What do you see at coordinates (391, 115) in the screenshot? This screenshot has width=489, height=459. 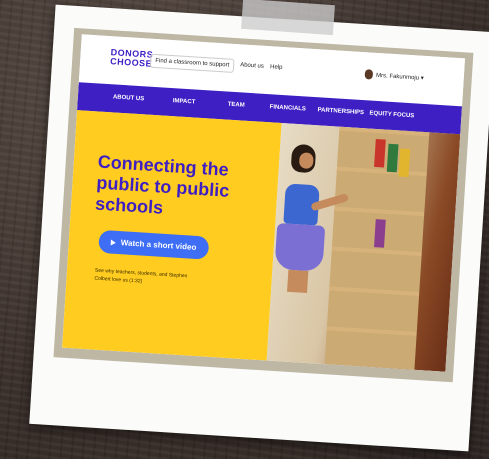 I see `nav-equity-focus: EQUITY FOCUS` at bounding box center [391, 115].